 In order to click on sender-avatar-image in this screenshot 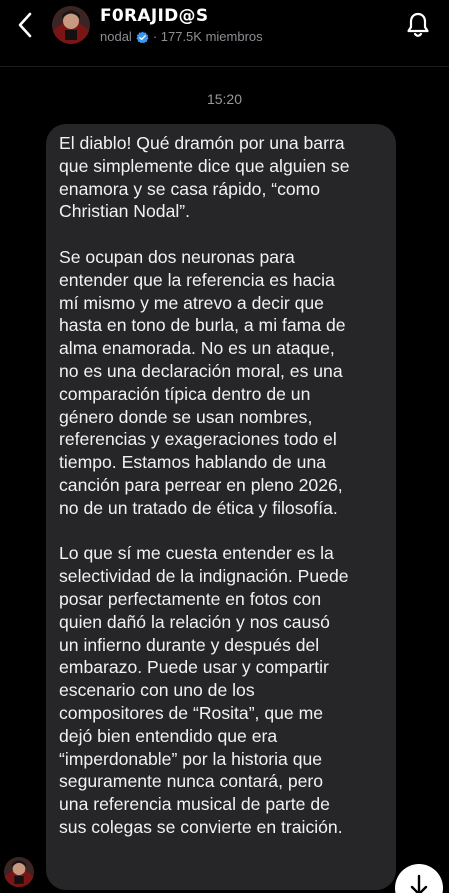, I will do `click(19, 872)`.